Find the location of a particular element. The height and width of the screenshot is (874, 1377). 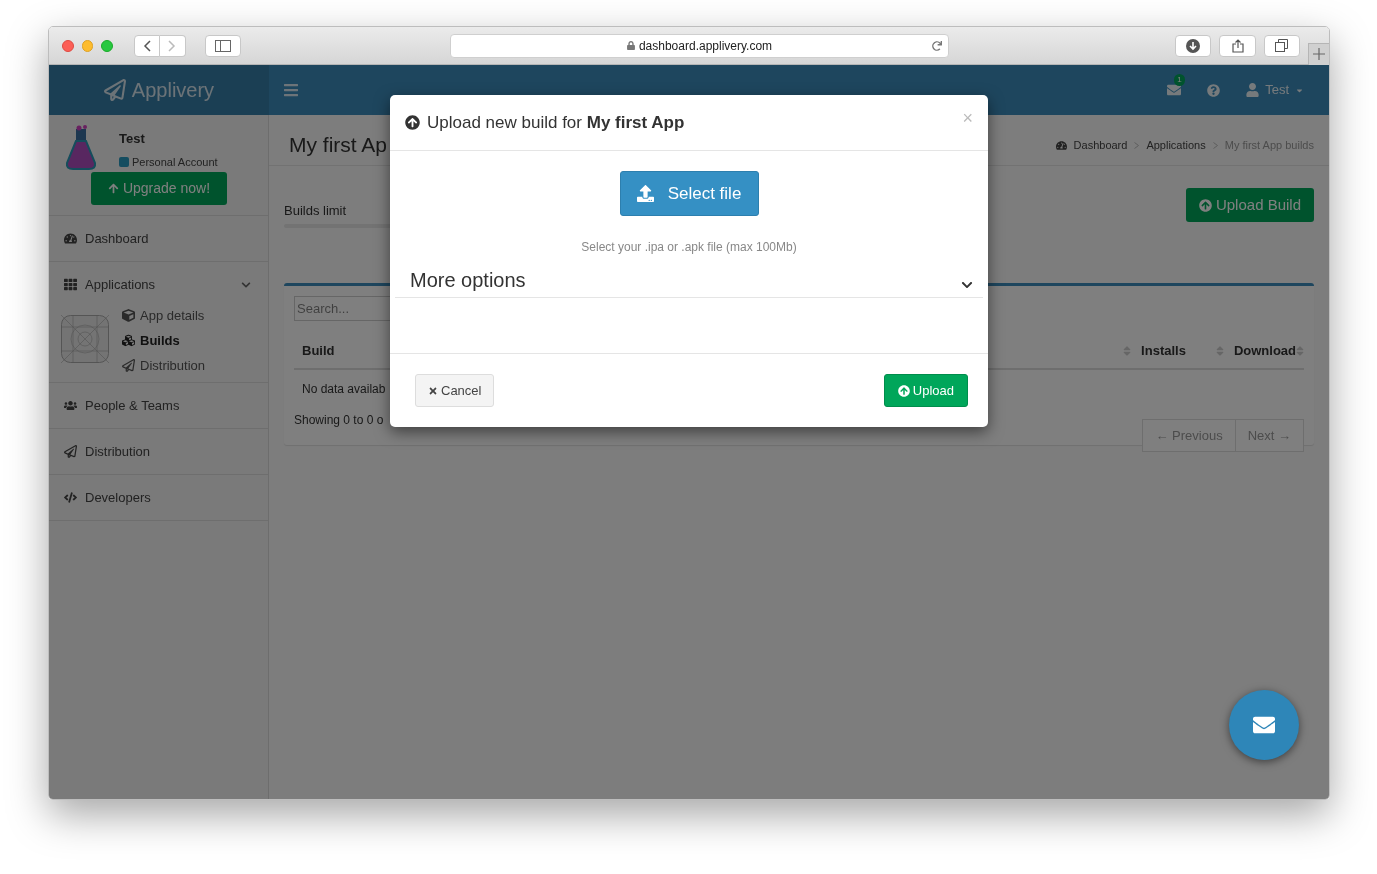

sidebar-subitem: Distribution is located at coordinates (164, 365).